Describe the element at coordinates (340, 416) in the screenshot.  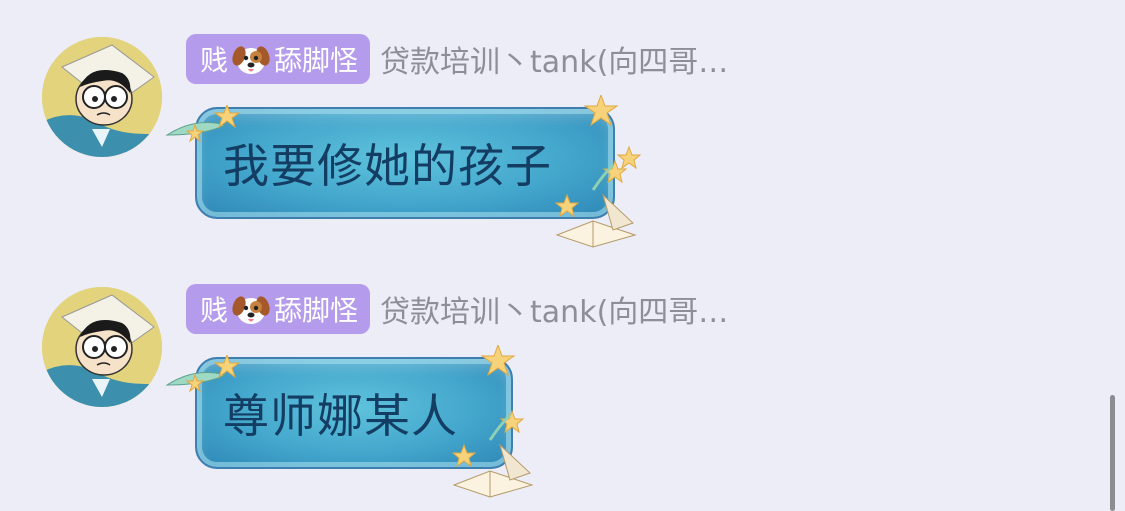
I see `message-text: 尊师娜某人` at that location.